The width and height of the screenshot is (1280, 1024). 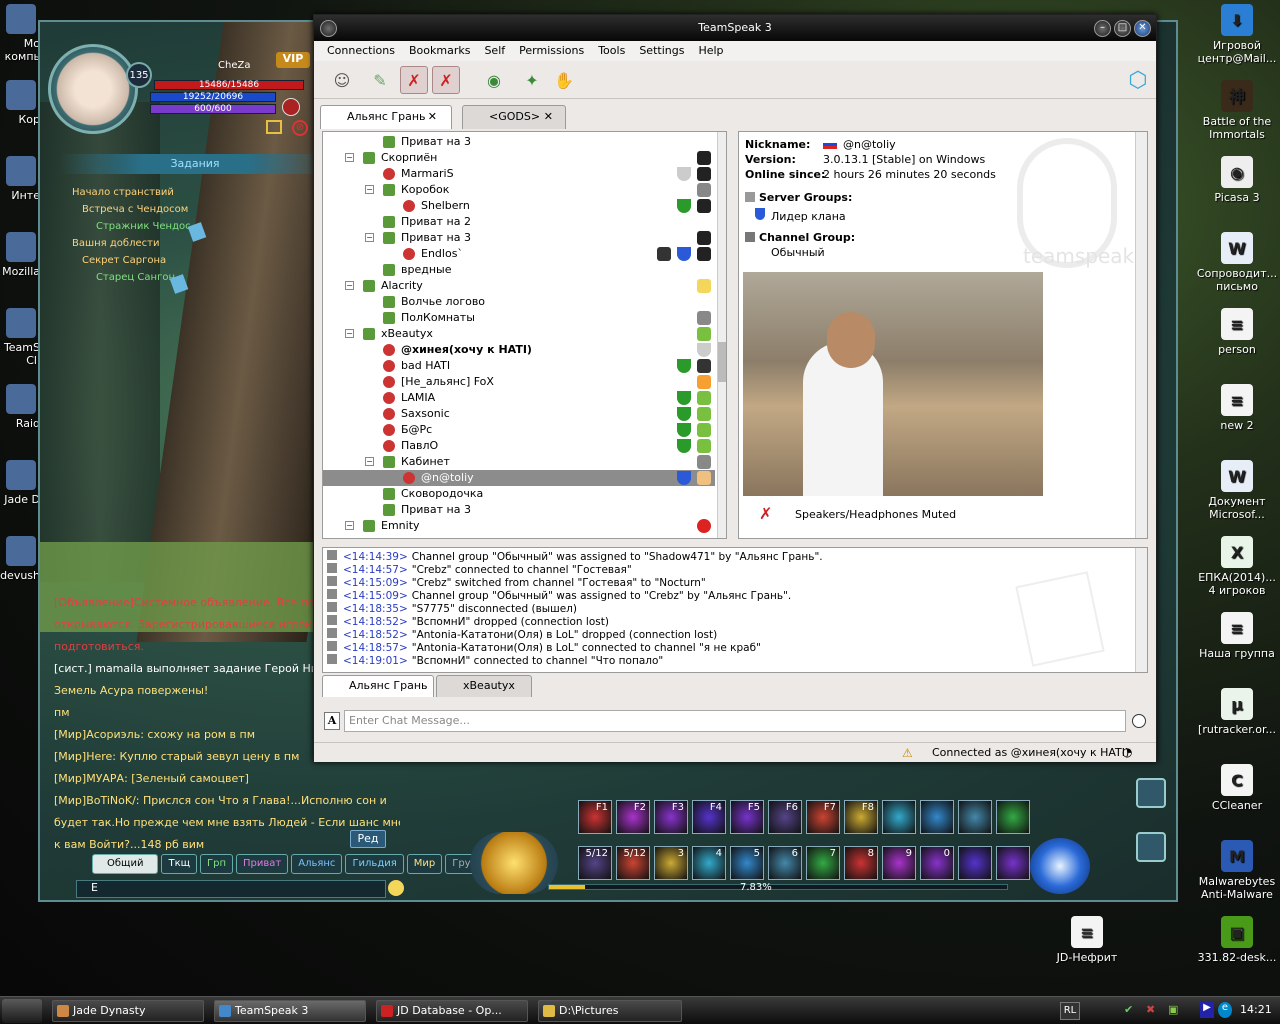 What do you see at coordinates (519, 286) in the screenshot?
I see `channel-row: − Alacrity` at bounding box center [519, 286].